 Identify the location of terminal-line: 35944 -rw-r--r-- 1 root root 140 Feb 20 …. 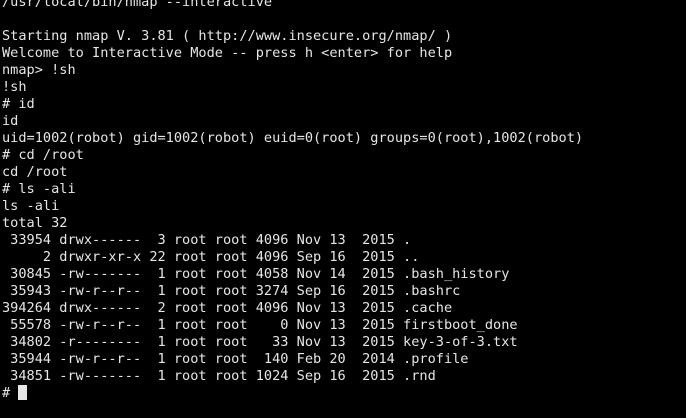
(235, 359).